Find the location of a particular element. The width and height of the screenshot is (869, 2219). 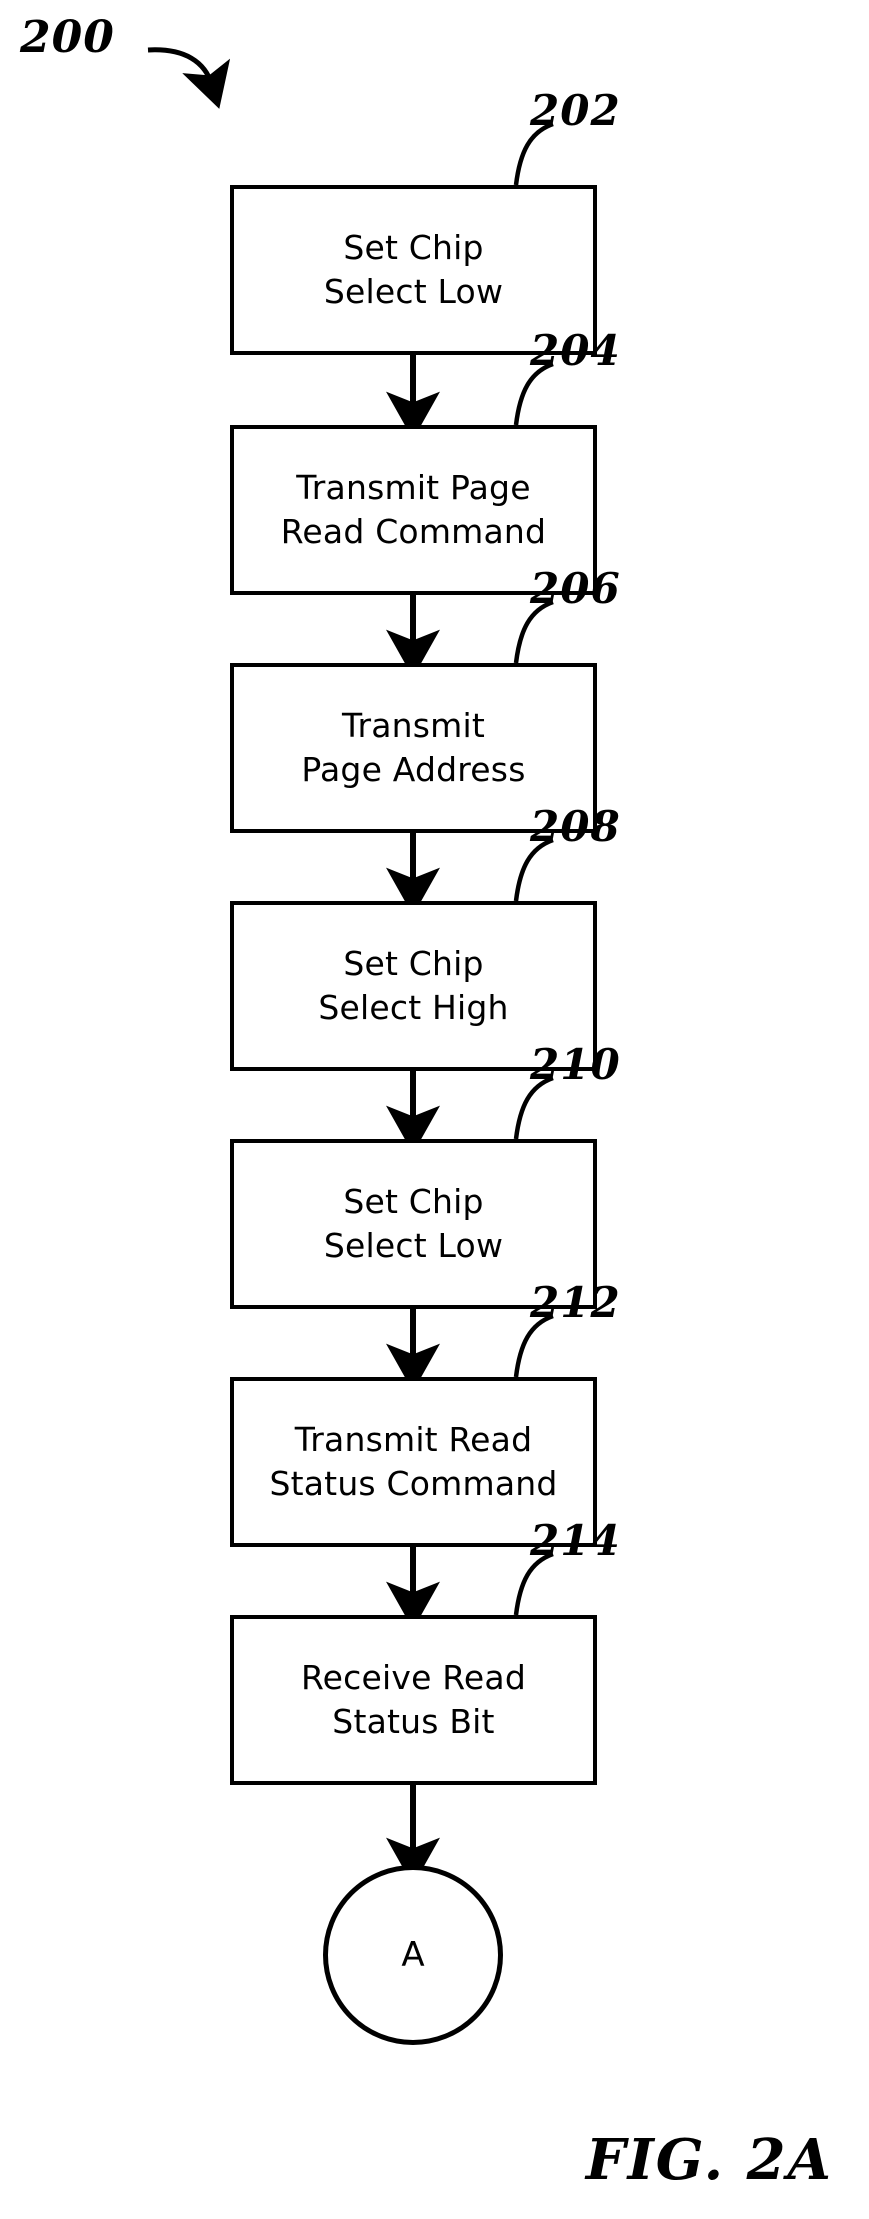

reference-label-214: 214 is located at coordinates (575, 1540).